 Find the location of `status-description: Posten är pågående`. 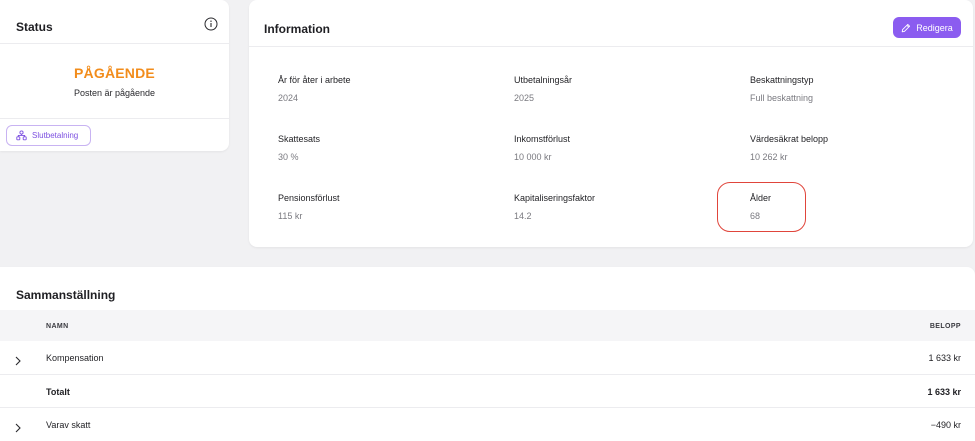

status-description: Posten är pågående is located at coordinates (114, 93).